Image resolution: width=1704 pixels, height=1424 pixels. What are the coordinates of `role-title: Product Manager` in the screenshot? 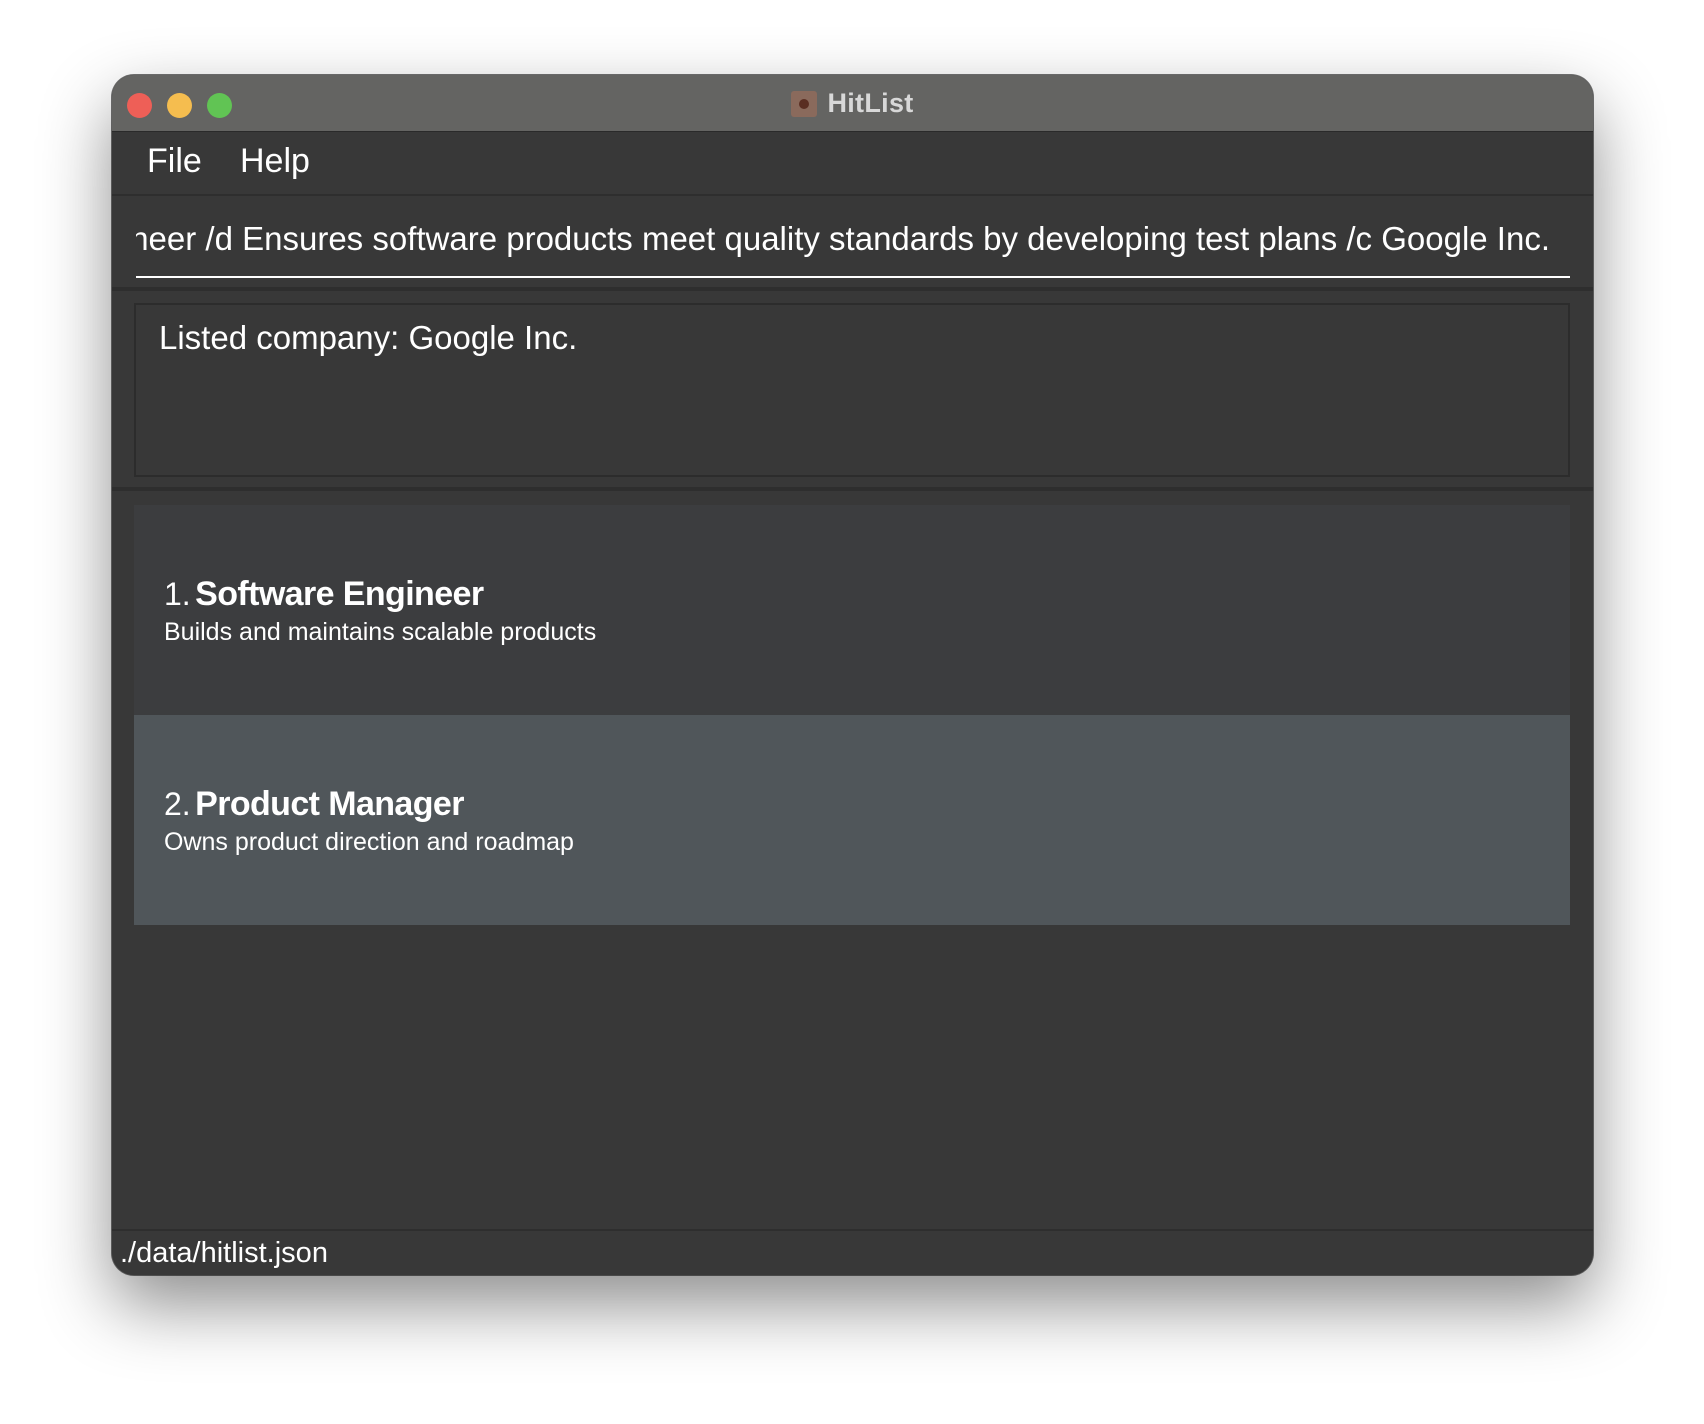 It's located at (329, 804).